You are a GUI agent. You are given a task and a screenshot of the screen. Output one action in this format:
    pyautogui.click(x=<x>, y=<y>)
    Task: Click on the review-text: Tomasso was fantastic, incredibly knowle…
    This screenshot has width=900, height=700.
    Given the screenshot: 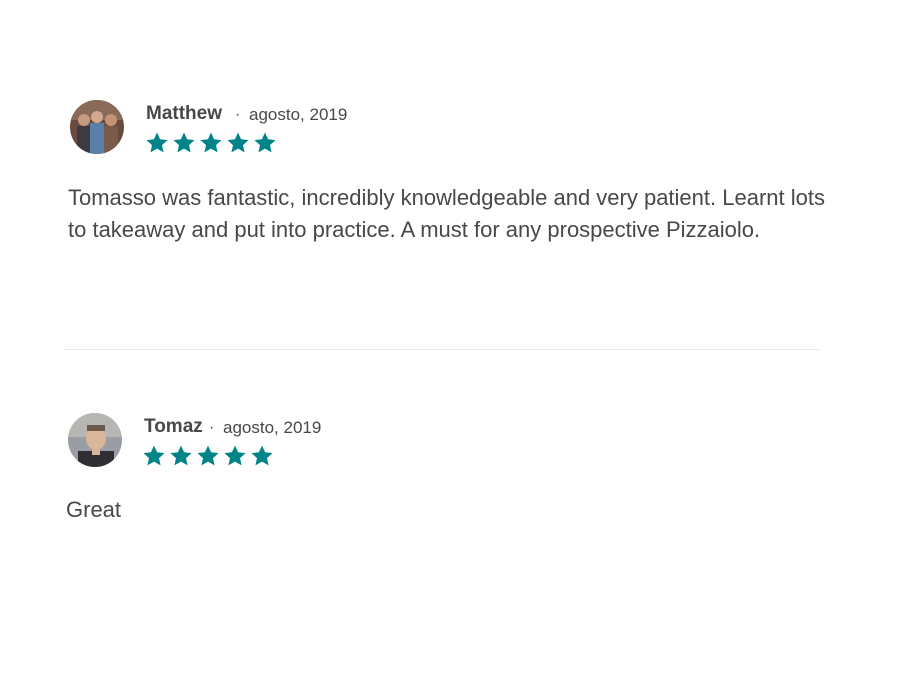 What is the action you would take?
    pyautogui.click(x=446, y=213)
    